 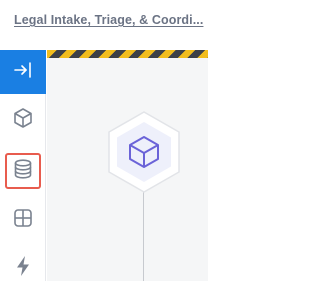 I want to click on selected-highlight-frame, so click(x=23, y=171).